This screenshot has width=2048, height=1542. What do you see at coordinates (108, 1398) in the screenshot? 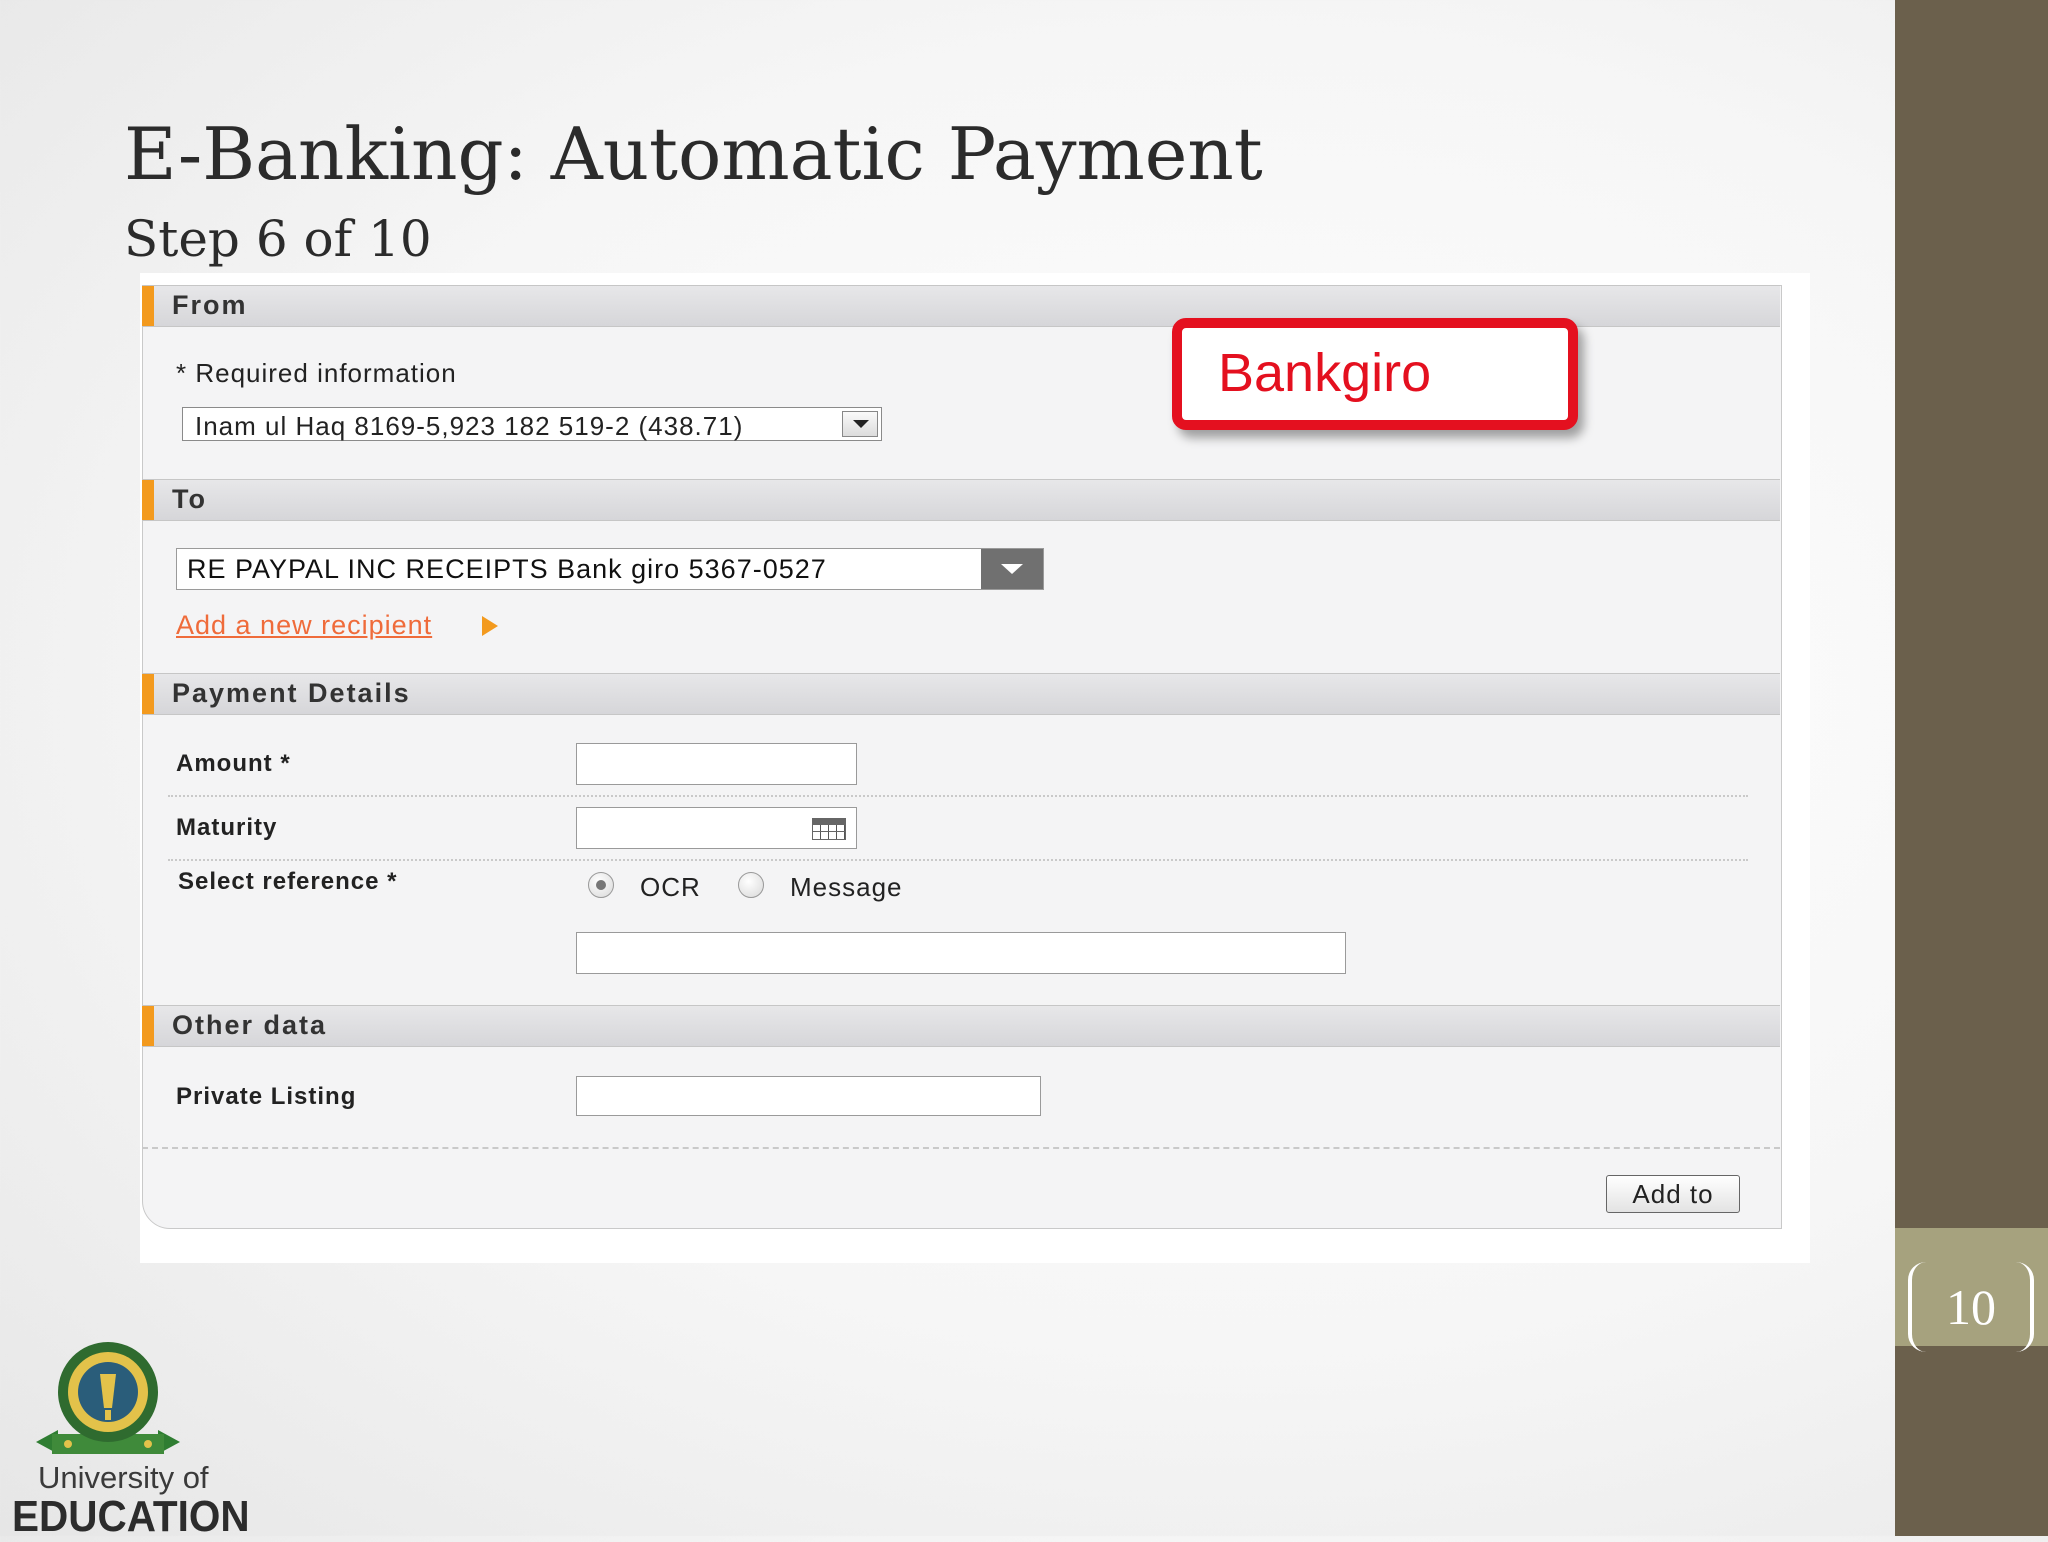
I see `university-logo-emblem` at bounding box center [108, 1398].